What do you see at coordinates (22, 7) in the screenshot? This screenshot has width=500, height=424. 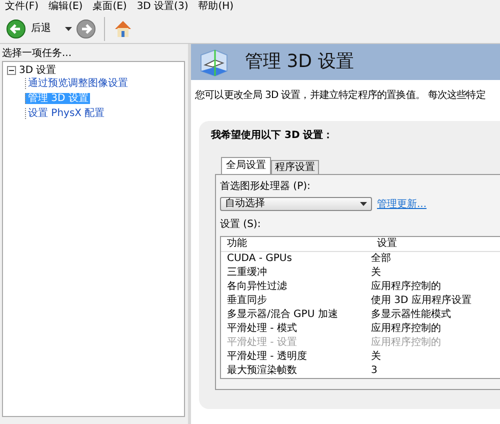 I see `menu-item: 文件(F)` at bounding box center [22, 7].